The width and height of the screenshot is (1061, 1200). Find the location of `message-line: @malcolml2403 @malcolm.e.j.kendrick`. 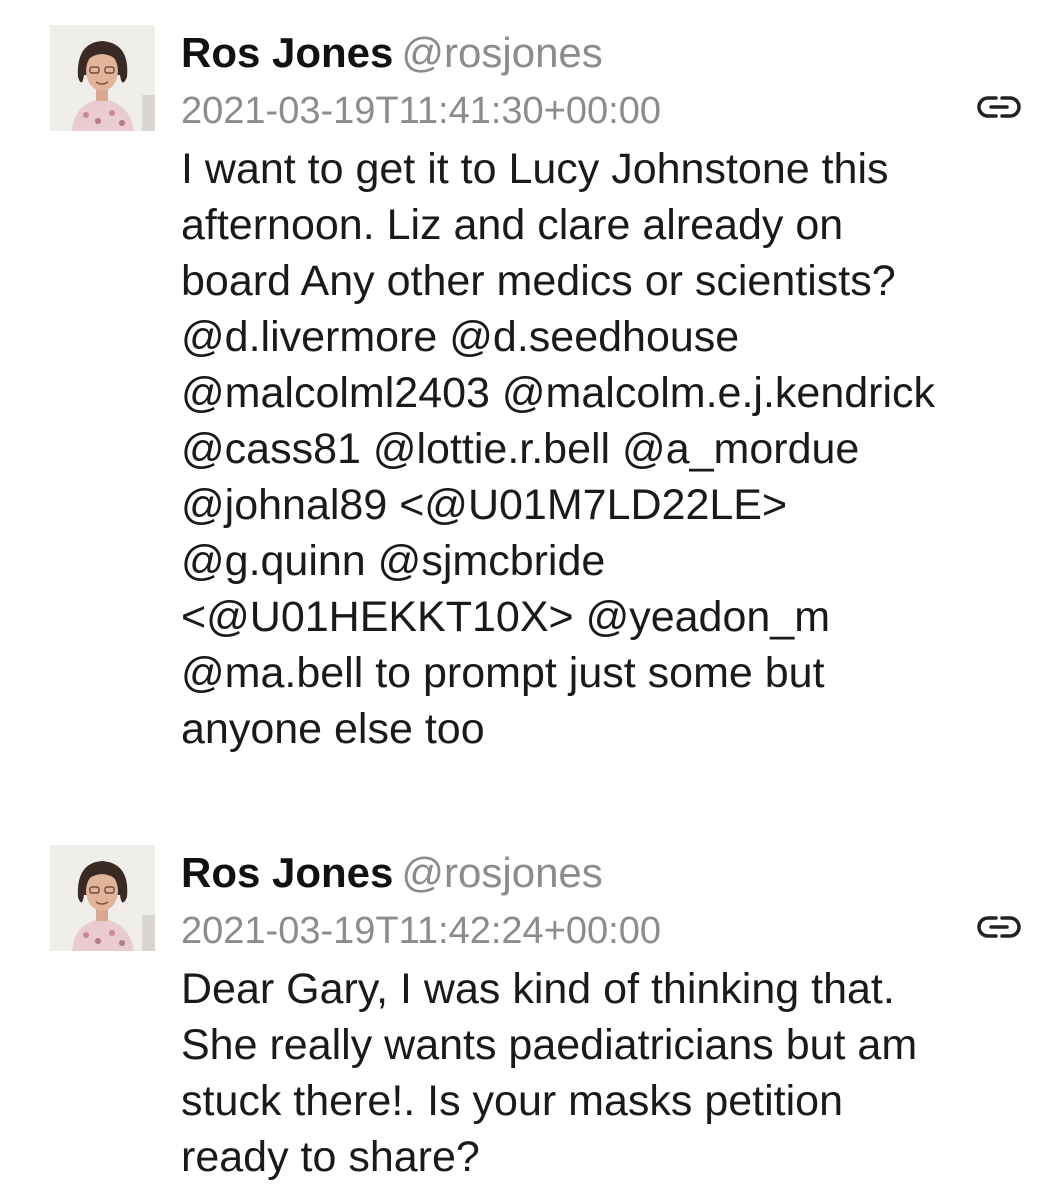

message-line: @malcolml2403 @malcolm.e.j.kendrick is located at coordinates (558, 393).